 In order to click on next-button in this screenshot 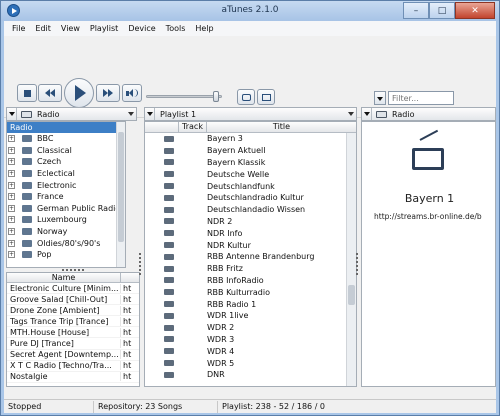, I will do `click(108, 93)`.